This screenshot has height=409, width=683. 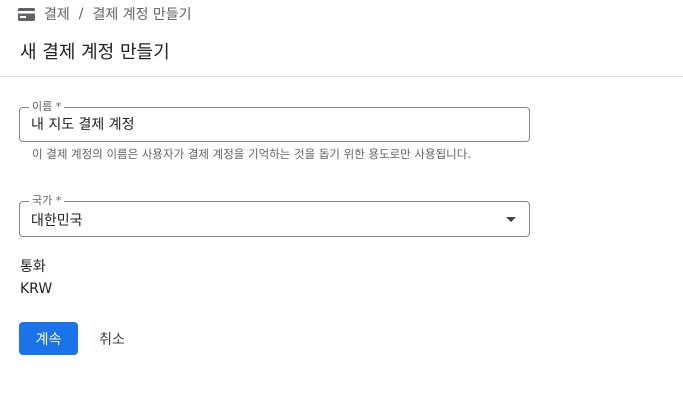 I want to click on dropdown-arrow-icon, so click(x=511, y=219).